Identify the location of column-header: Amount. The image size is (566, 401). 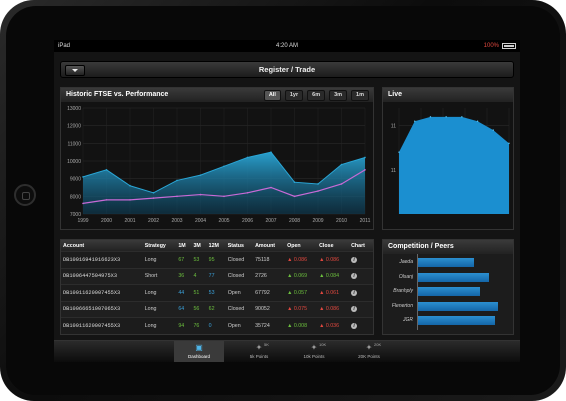
(269, 246).